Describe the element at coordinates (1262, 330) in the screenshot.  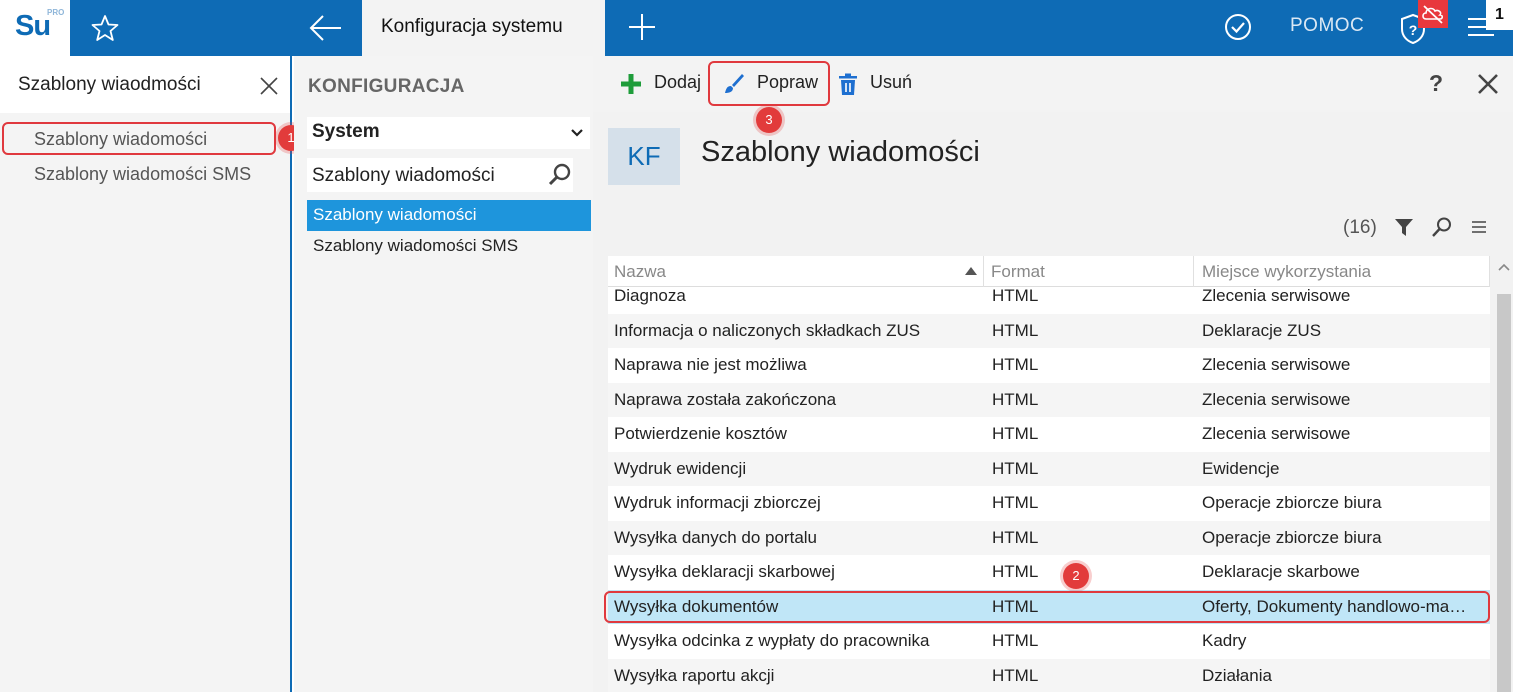
I see `cell-miejsce: Deklaracje ZUS` at that location.